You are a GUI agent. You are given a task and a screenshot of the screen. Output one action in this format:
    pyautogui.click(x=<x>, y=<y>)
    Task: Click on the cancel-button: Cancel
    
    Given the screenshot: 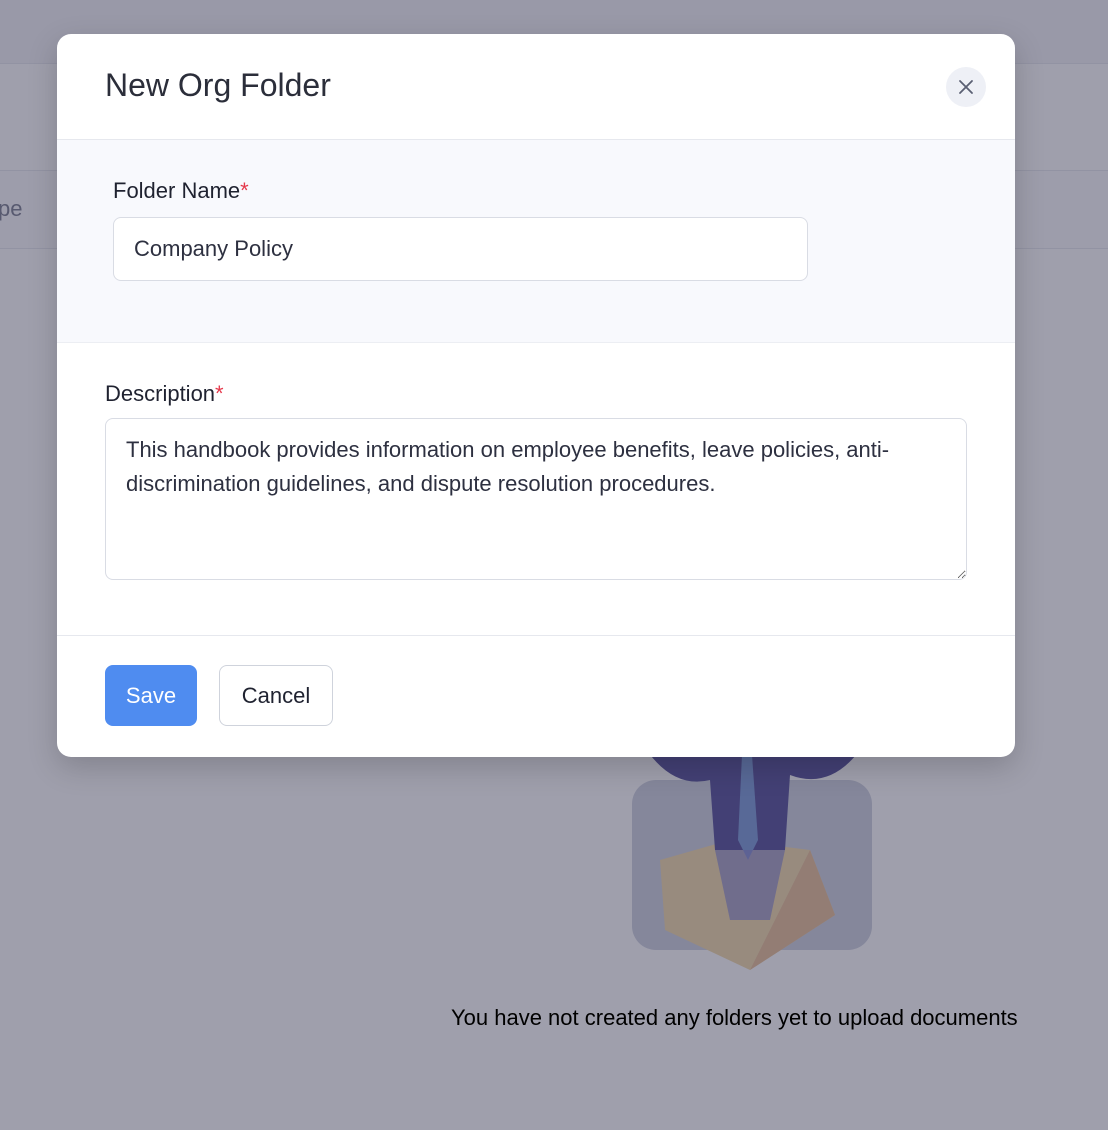 What is the action you would take?
    pyautogui.click(x=276, y=695)
    